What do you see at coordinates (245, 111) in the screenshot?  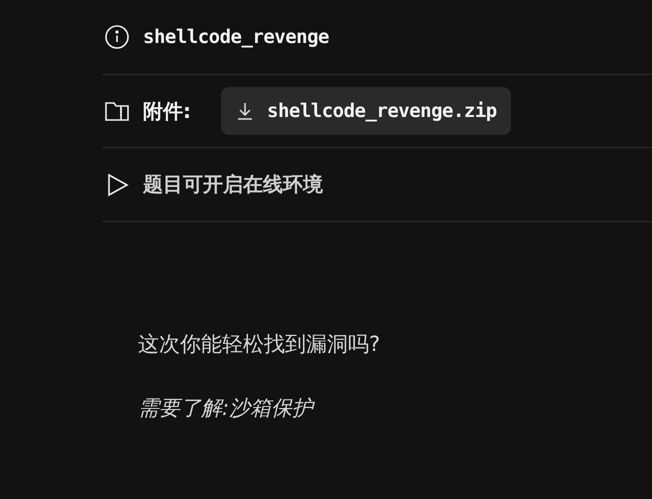 I see `download-icon` at bounding box center [245, 111].